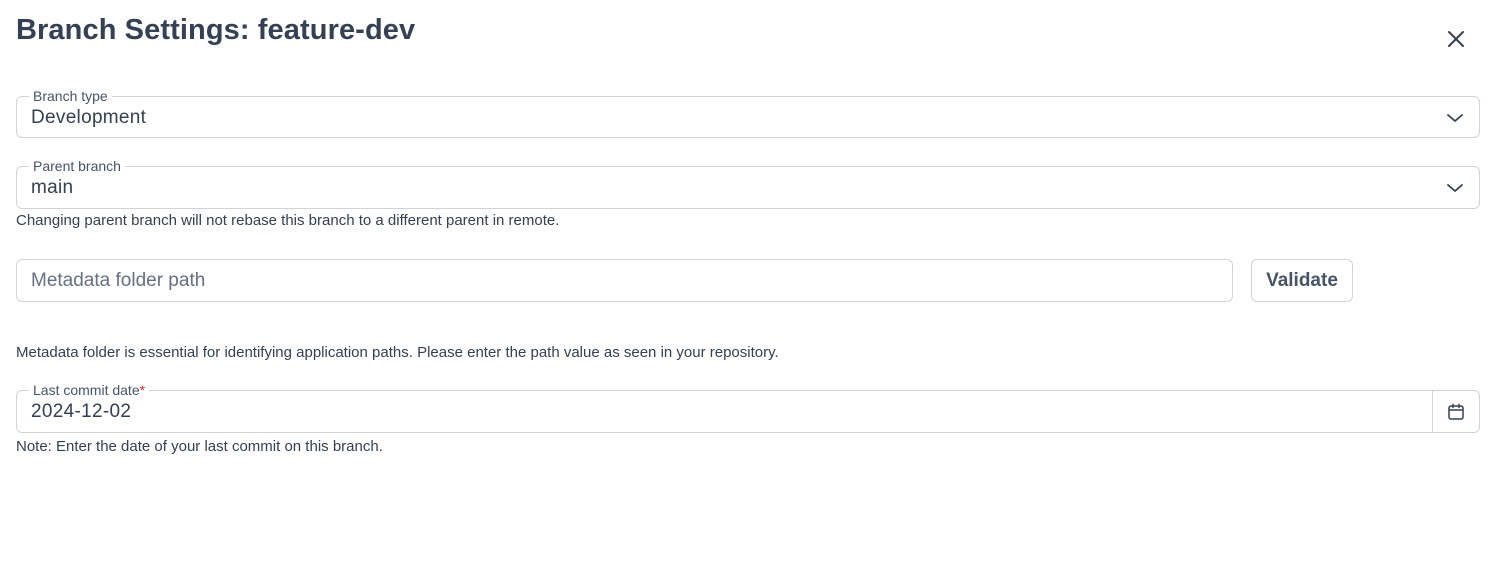 This screenshot has height=564, width=1496. I want to click on calendar-icon, so click(1456, 411).